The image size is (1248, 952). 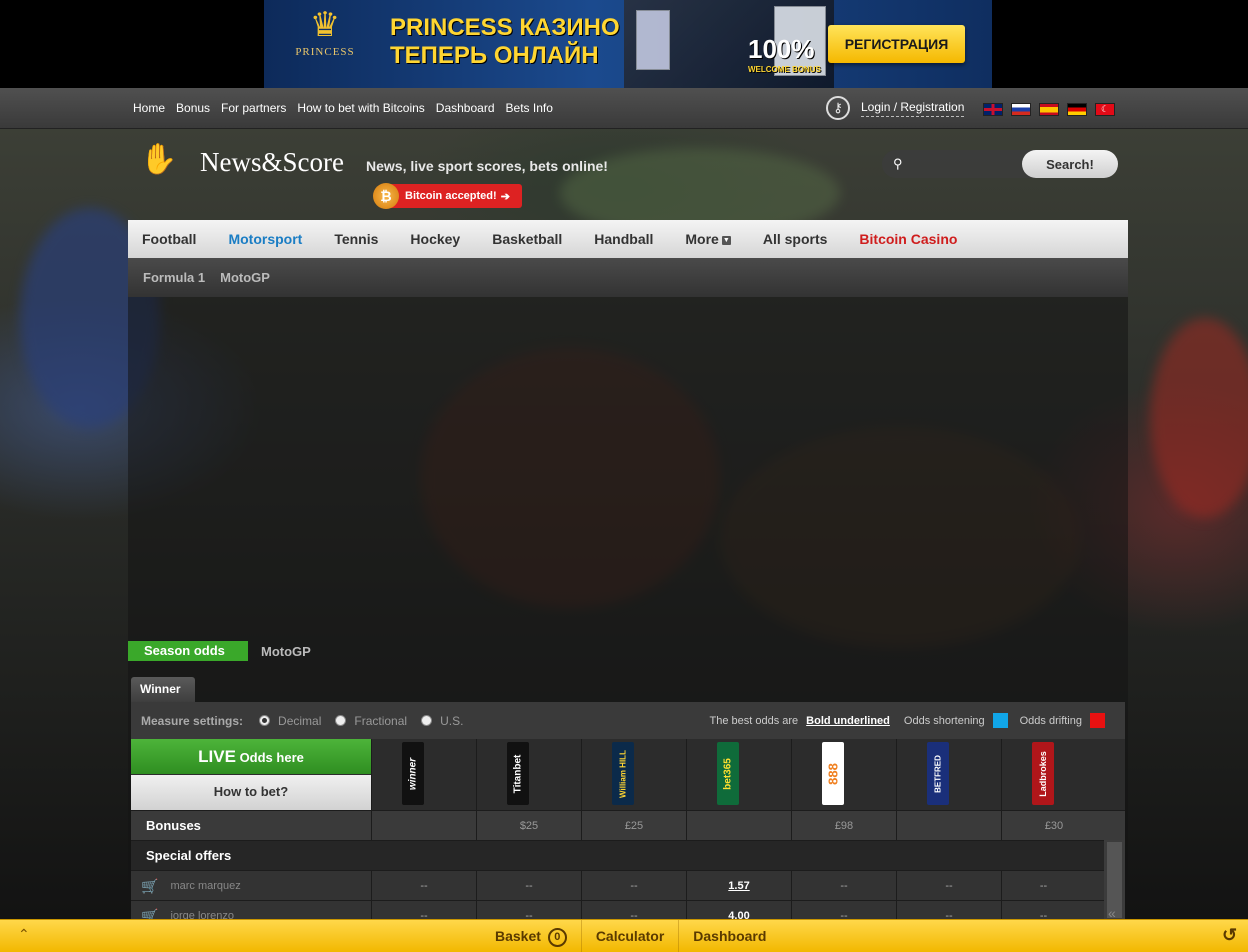 What do you see at coordinates (729, 936) in the screenshot?
I see `dashboard-button: Dashboard` at bounding box center [729, 936].